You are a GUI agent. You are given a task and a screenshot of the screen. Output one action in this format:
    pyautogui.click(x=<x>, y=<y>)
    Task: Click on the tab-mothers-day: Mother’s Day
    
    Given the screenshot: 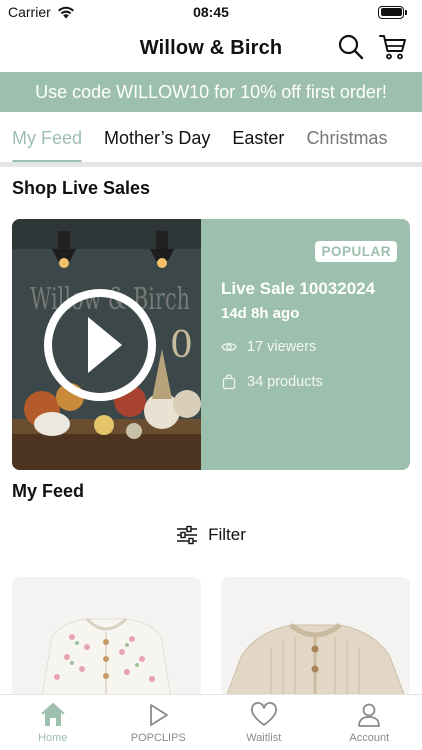 What is the action you would take?
    pyautogui.click(x=157, y=138)
    